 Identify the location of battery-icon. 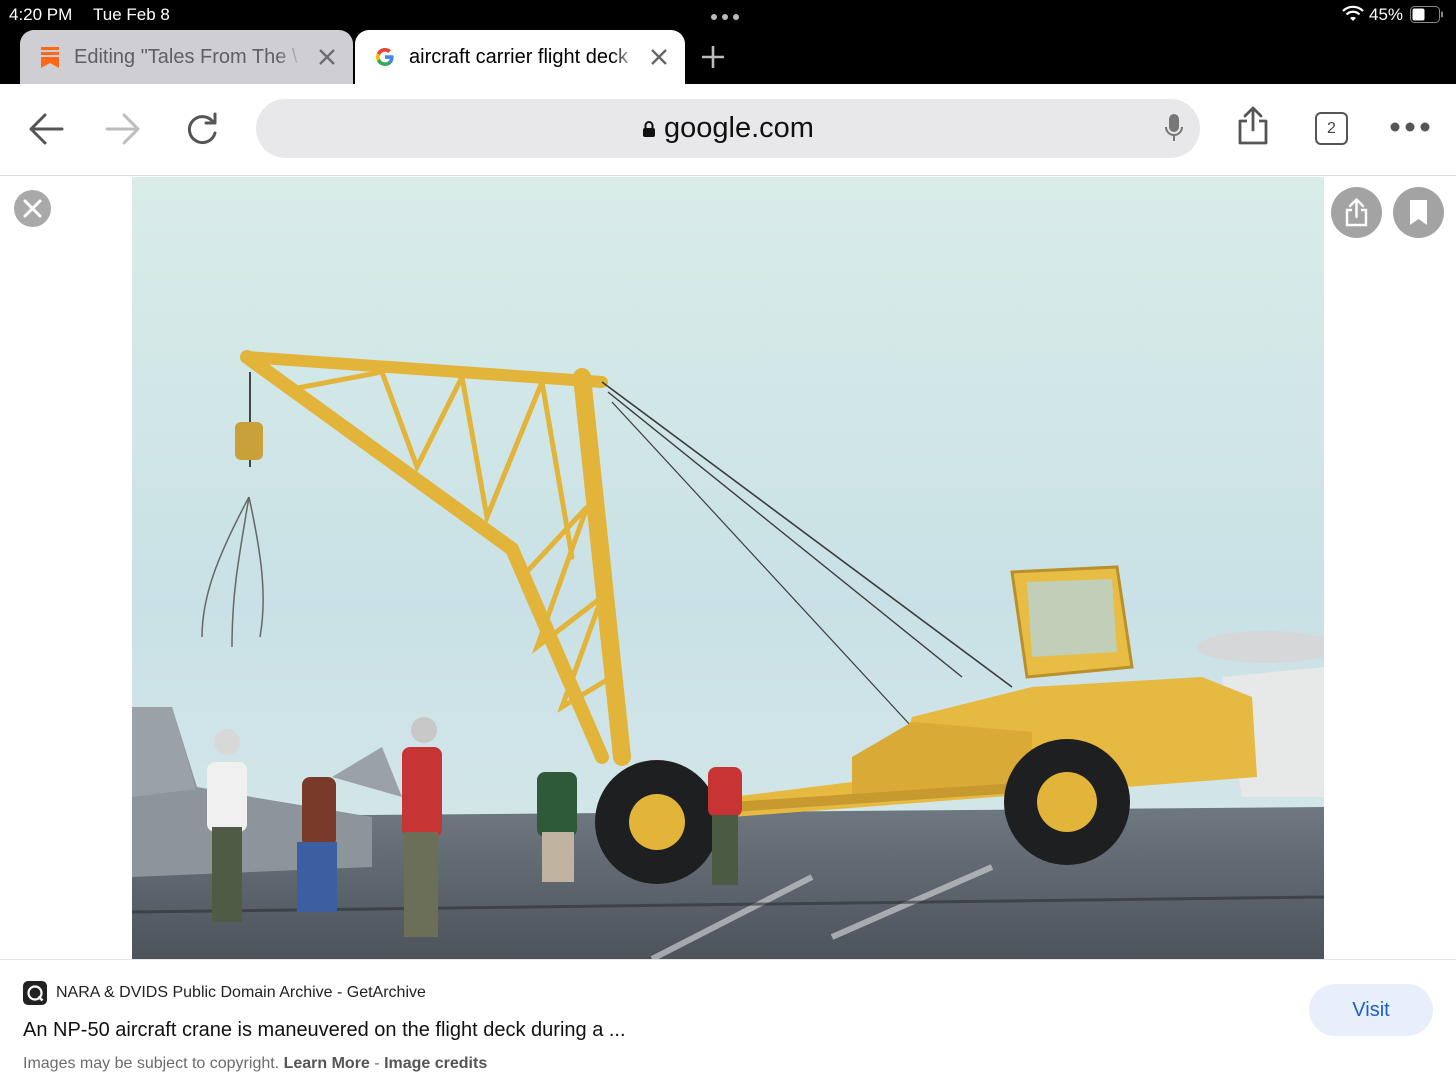
(1426, 14).